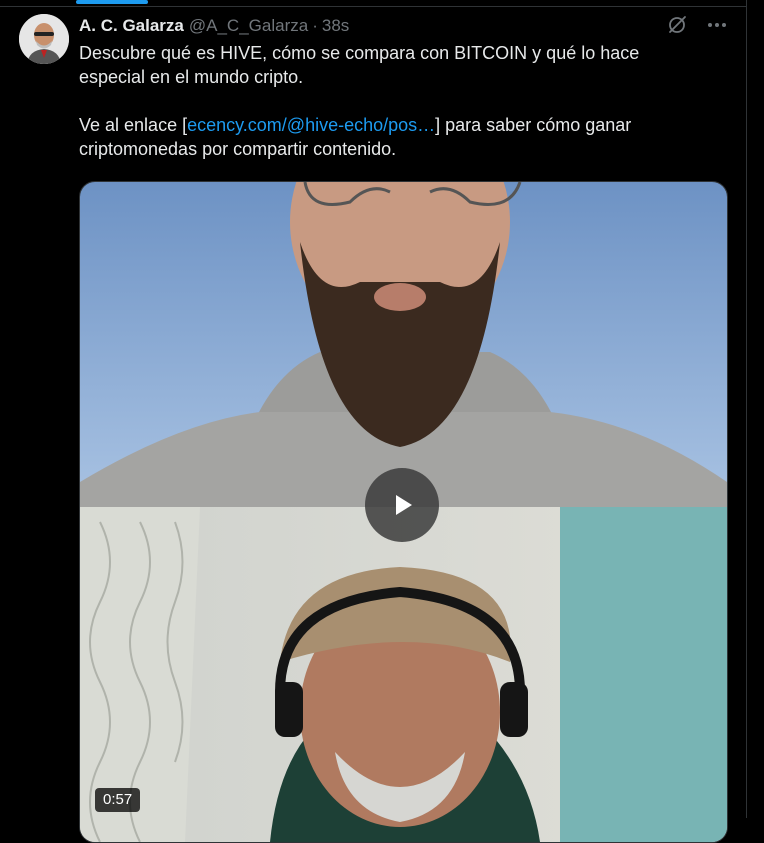  I want to click on author-name: A. C. Galarza, so click(131, 26).